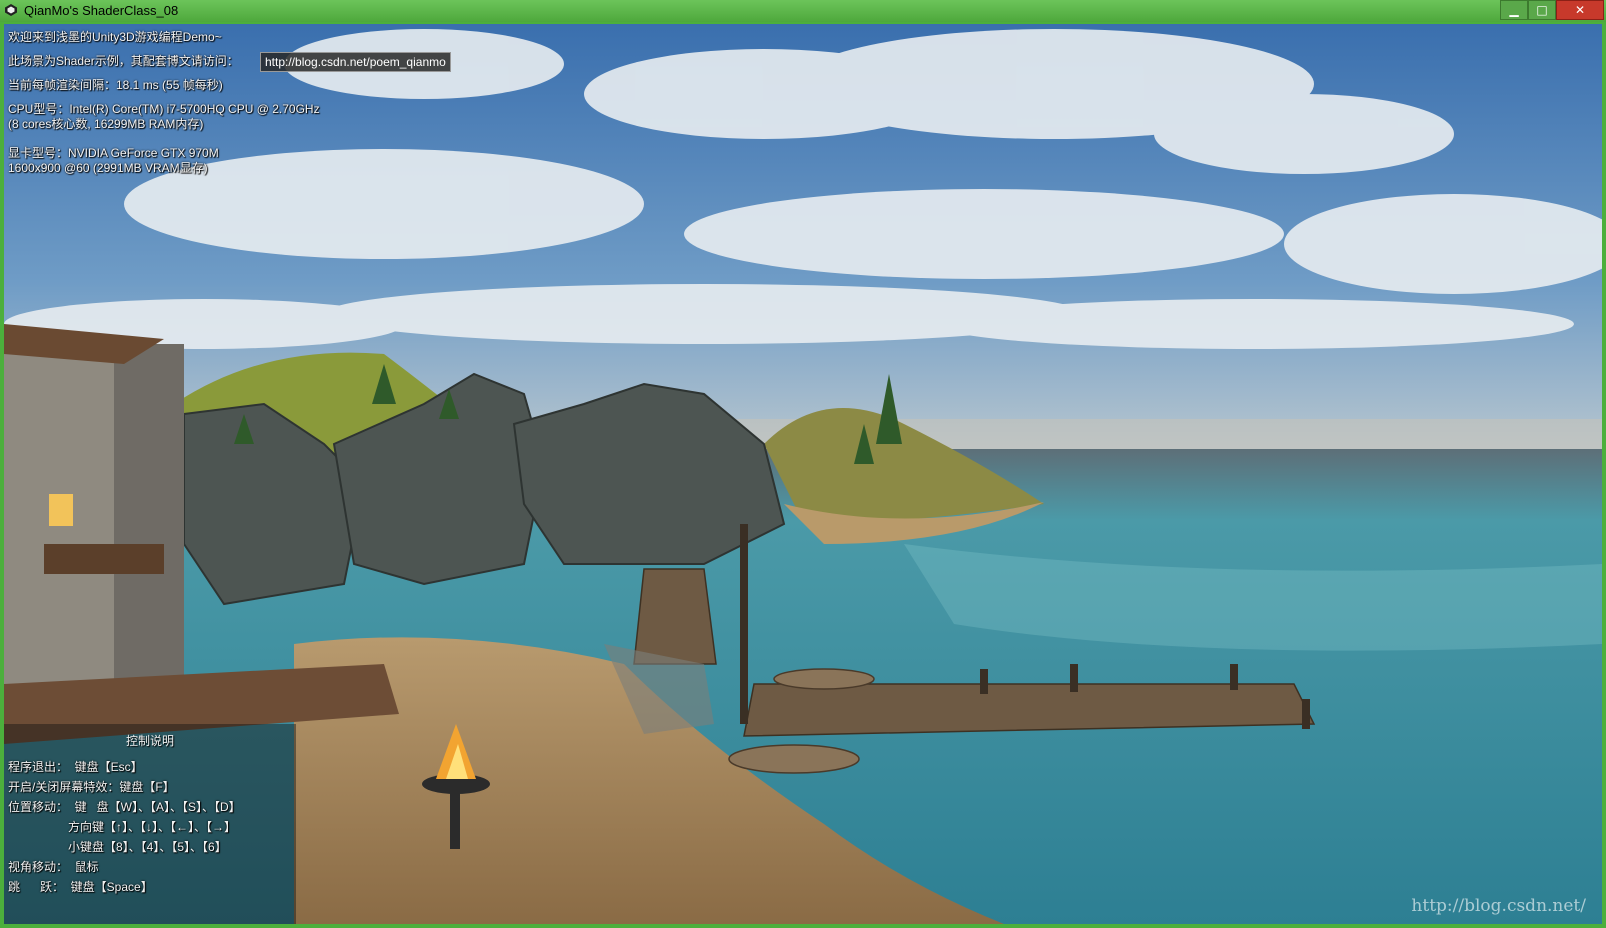 This screenshot has height=928, width=1606. Describe the element at coordinates (1514, 10) in the screenshot. I see `minimize-button: ▁` at that location.